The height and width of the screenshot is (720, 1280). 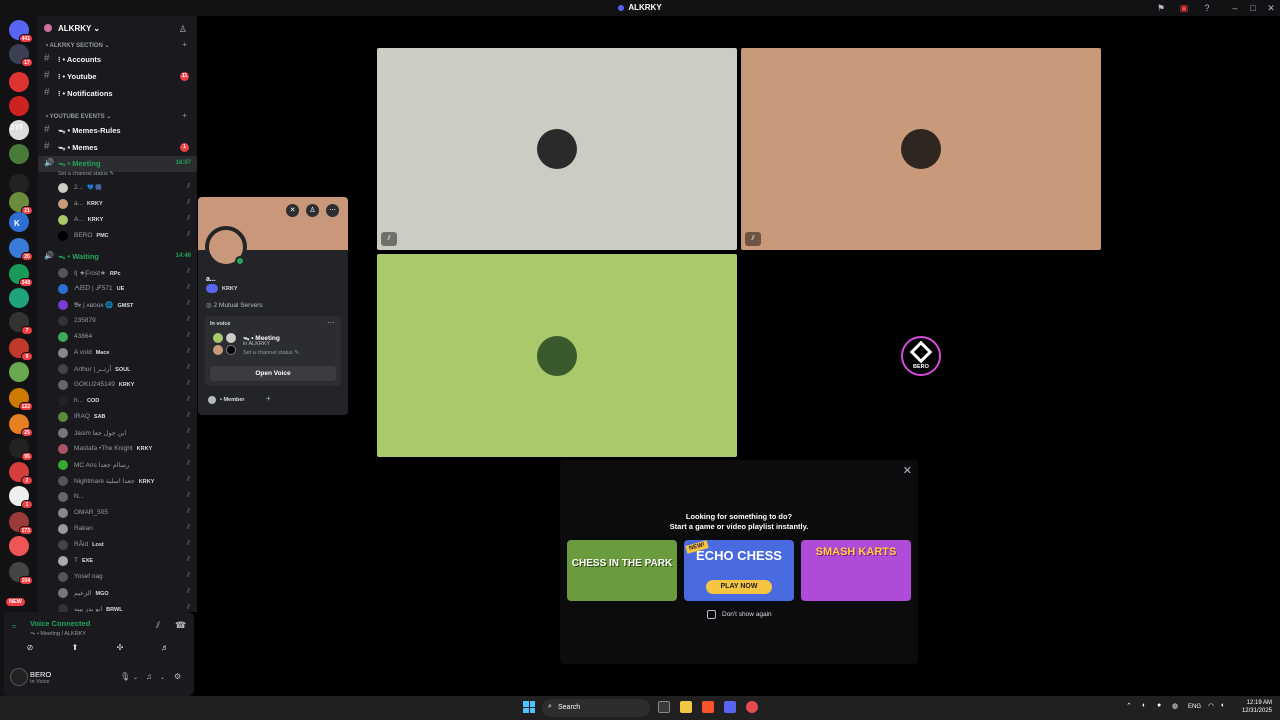 I want to click on voice-channel-meeting: 🔊 ᯓ • Meeting 16:07, so click(x=117, y=164).